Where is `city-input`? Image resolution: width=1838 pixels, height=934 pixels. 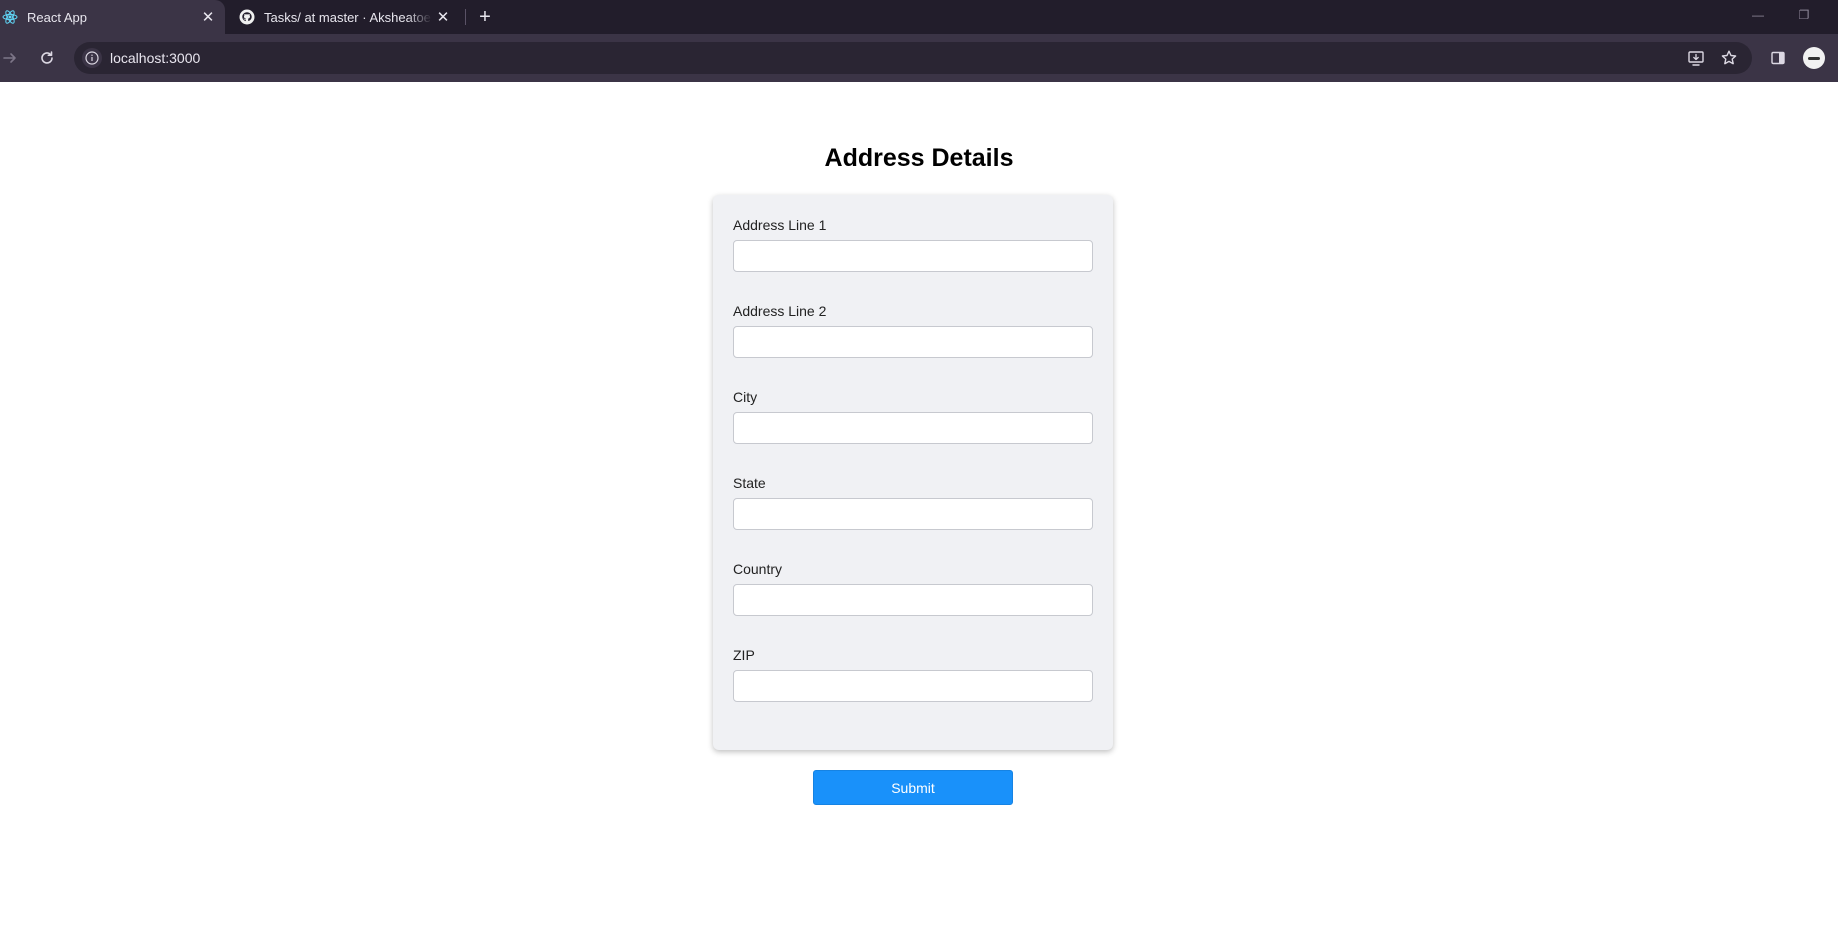 city-input is located at coordinates (913, 428).